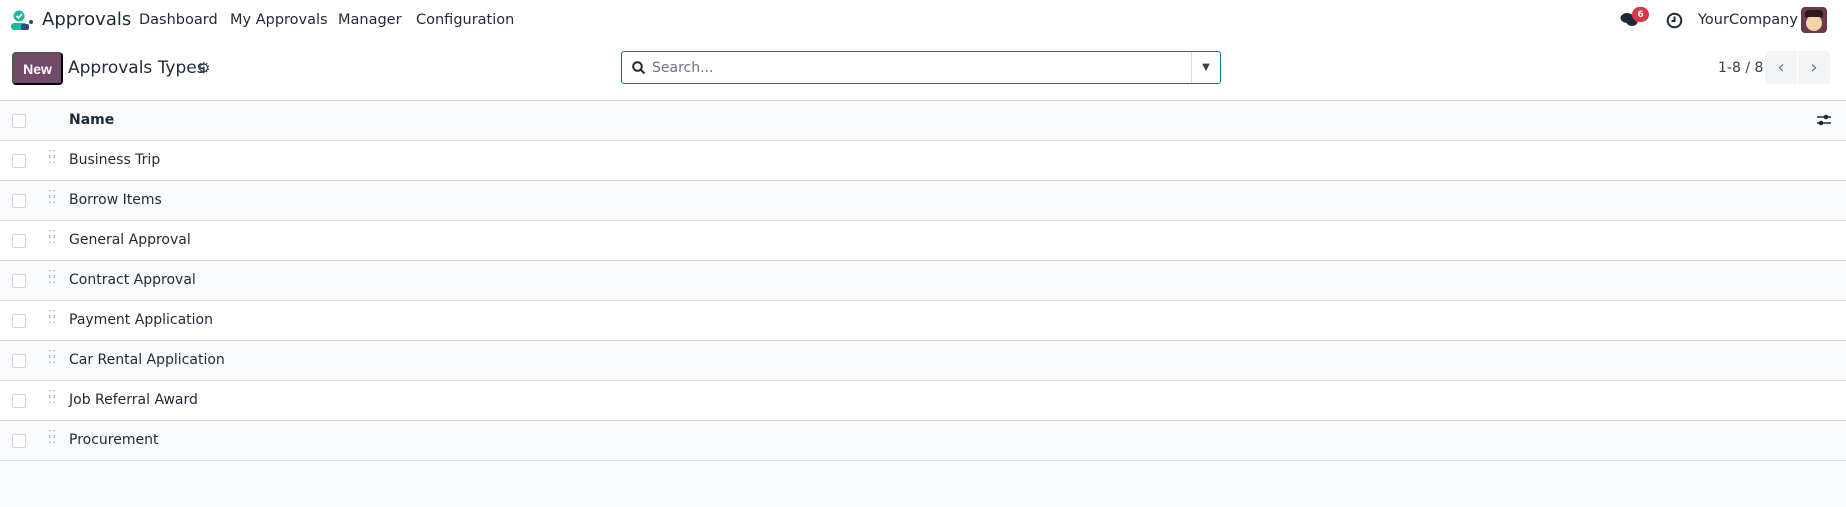 The height and width of the screenshot is (507, 1846). I want to click on list-header: Name, so click(923, 121).